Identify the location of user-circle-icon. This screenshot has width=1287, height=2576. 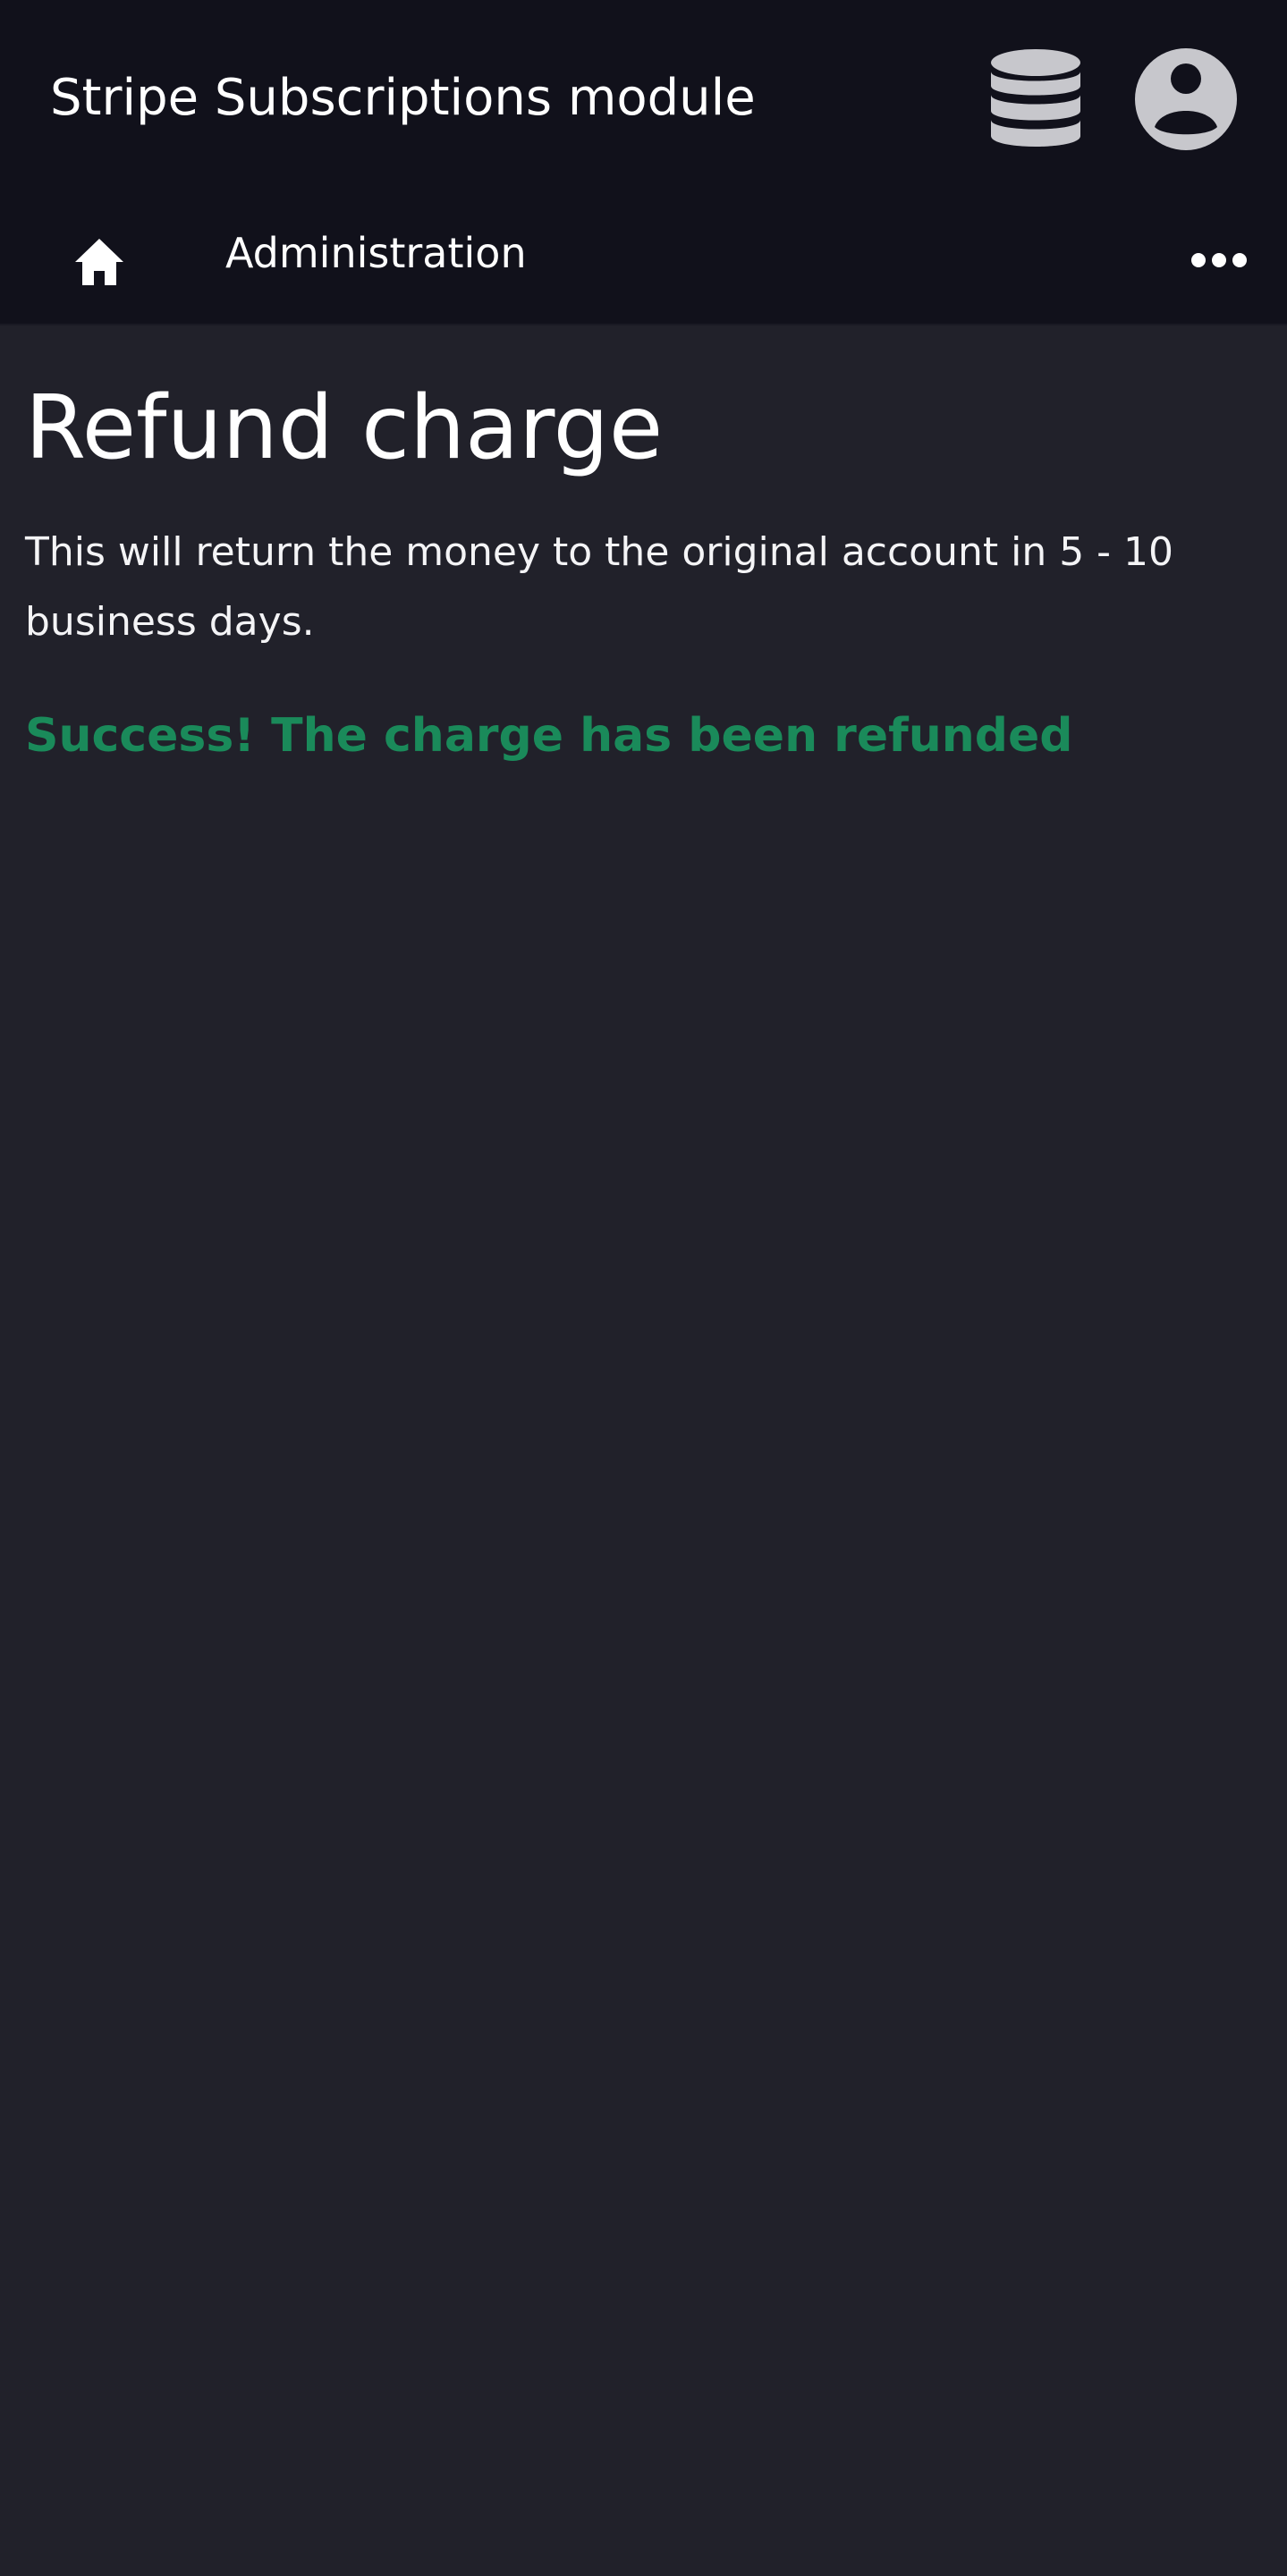
(1186, 99).